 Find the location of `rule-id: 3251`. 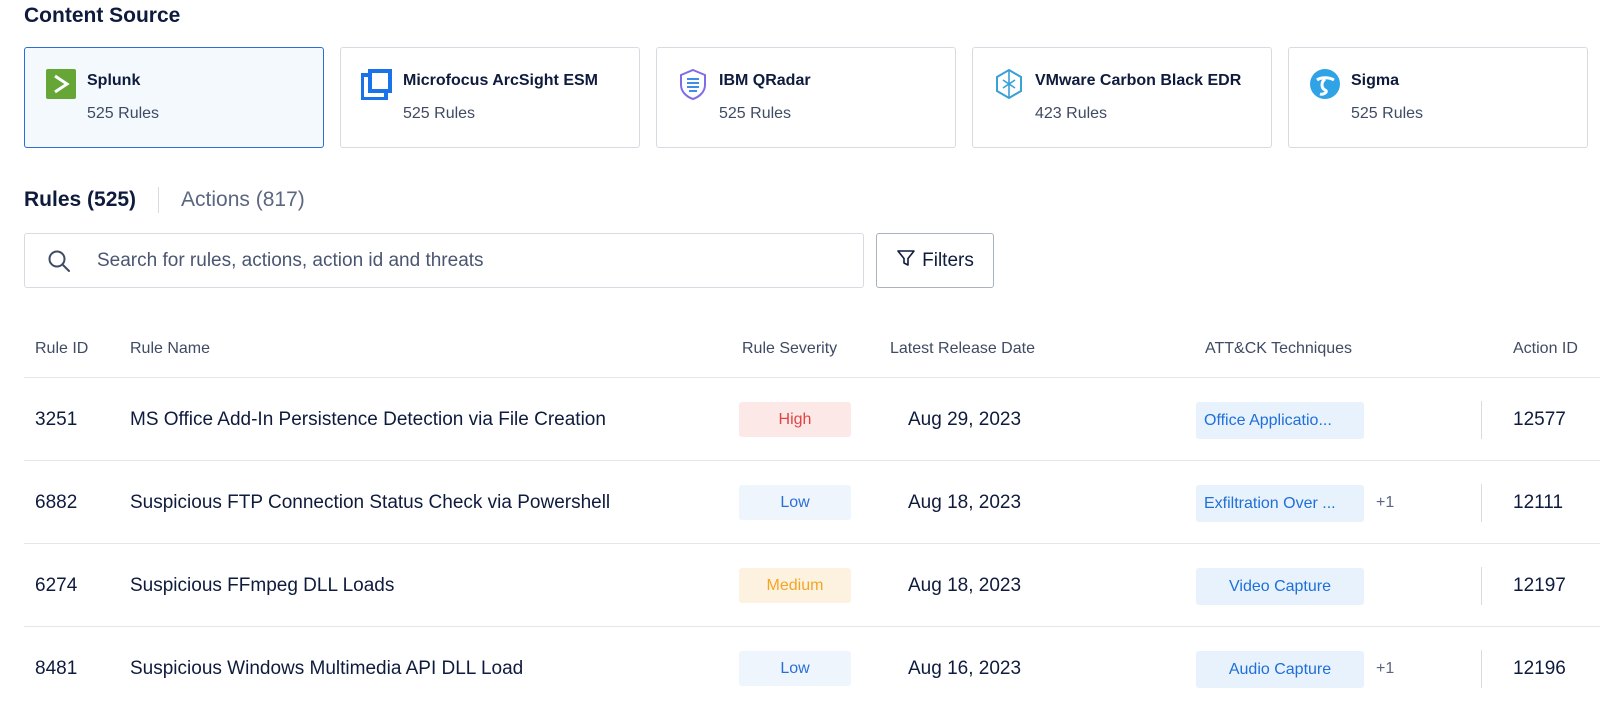

rule-id: 3251 is located at coordinates (56, 419).